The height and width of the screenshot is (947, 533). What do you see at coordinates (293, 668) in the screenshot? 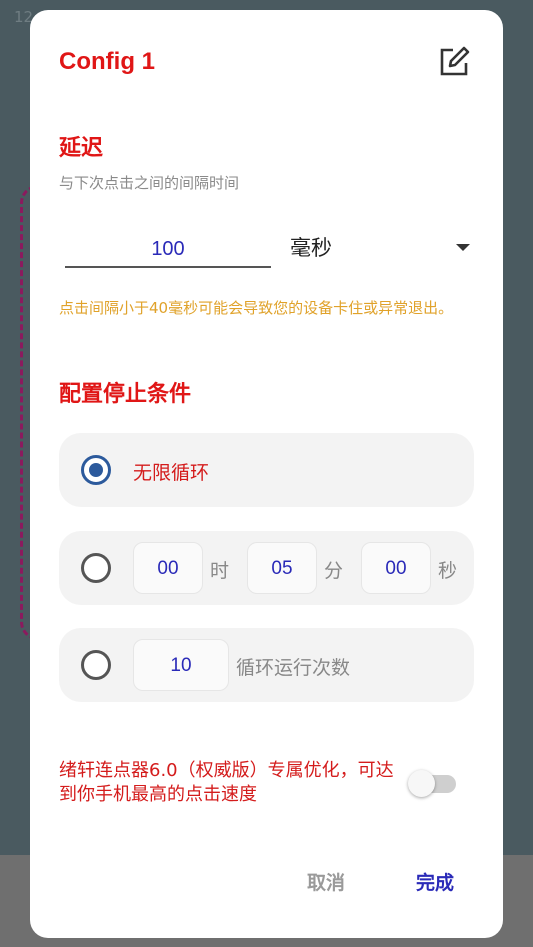
I see `loop-count-label: 循环运行次数` at bounding box center [293, 668].